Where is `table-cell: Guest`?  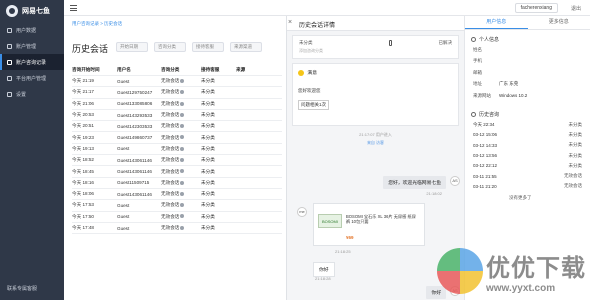
table-cell: Guest is located at coordinates (139, 205).